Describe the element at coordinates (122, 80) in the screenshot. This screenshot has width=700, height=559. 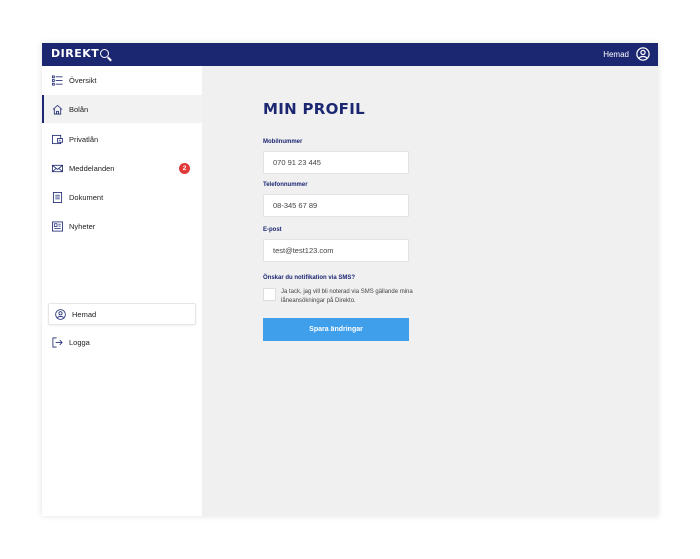
I see `sidebar-item-oversikt: Översikt` at that location.